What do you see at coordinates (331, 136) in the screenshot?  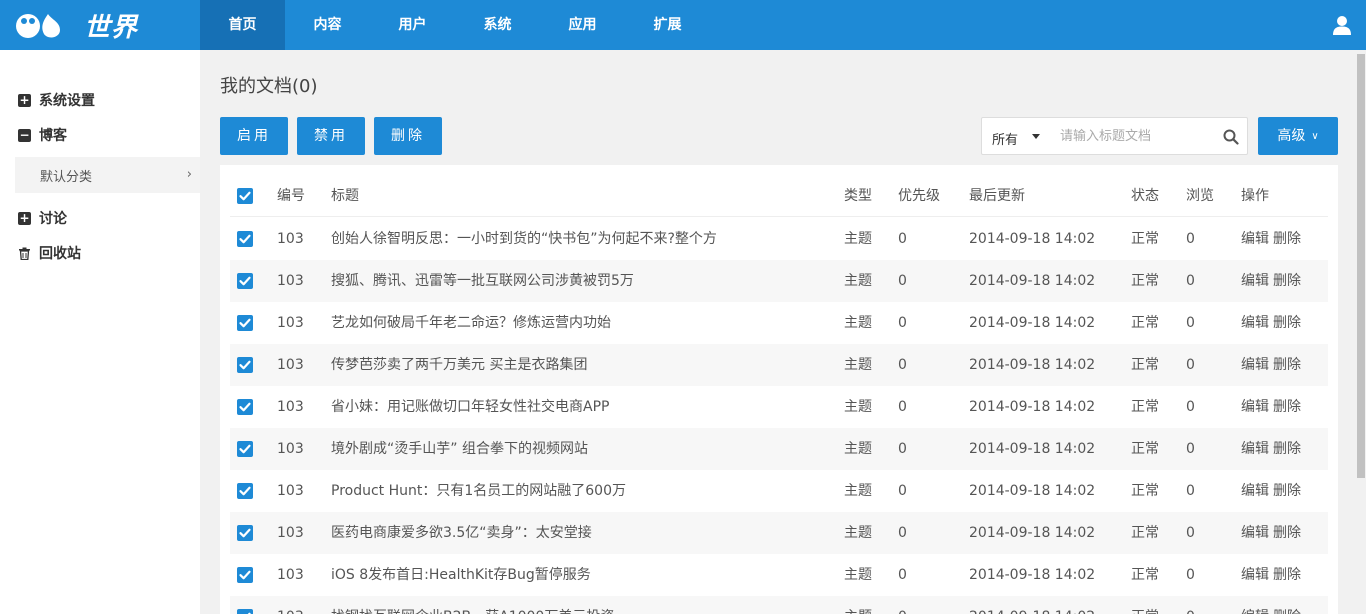 I see `disable-button: 禁用` at bounding box center [331, 136].